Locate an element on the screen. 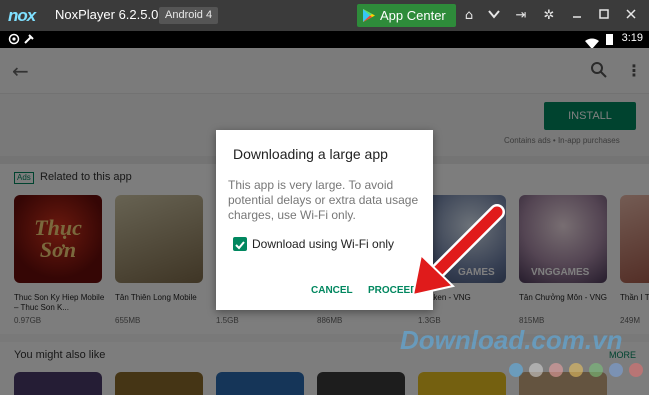 Image resolution: width=649 pixels, height=395 pixels. maximize-glyph is located at coordinates (604, 14).